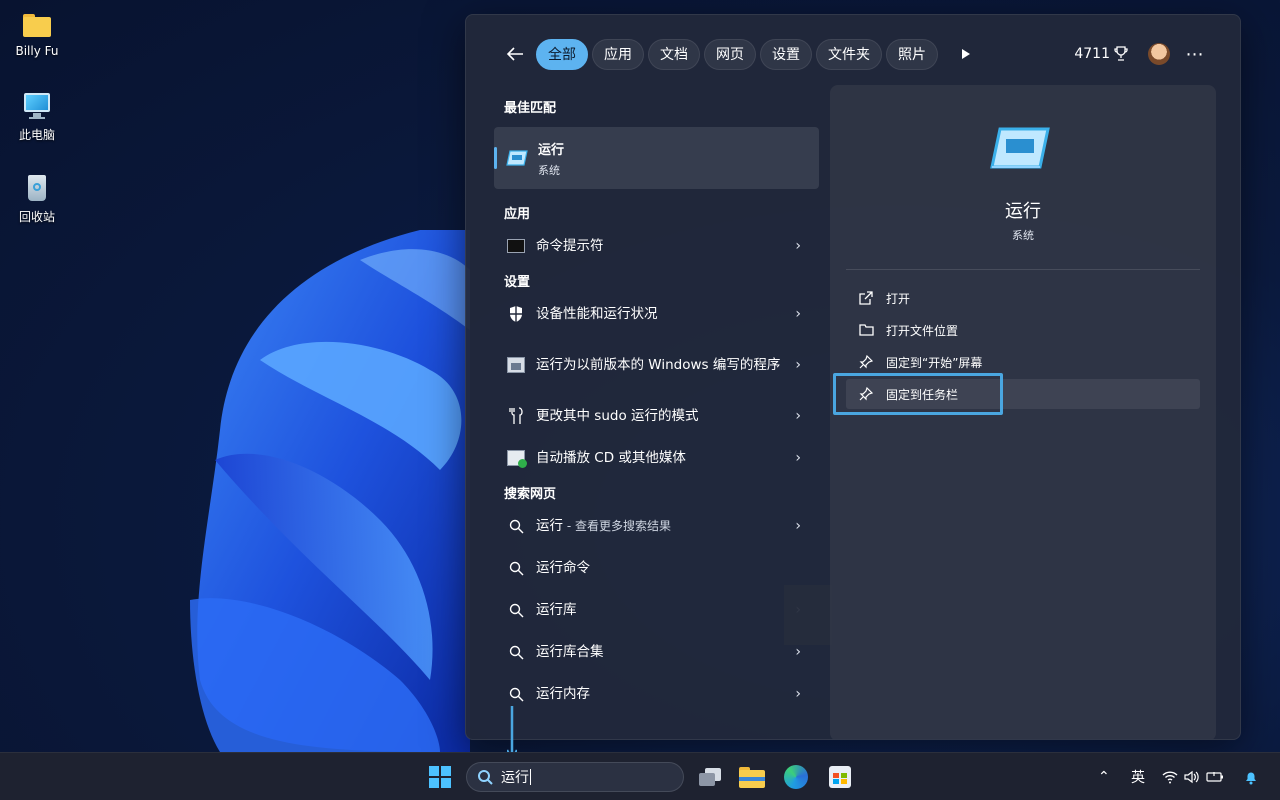 Image resolution: width=1280 pixels, height=800 pixels. Describe the element at coordinates (36, 135) in the screenshot. I see `desktop-icon-label: 此电脑` at that location.